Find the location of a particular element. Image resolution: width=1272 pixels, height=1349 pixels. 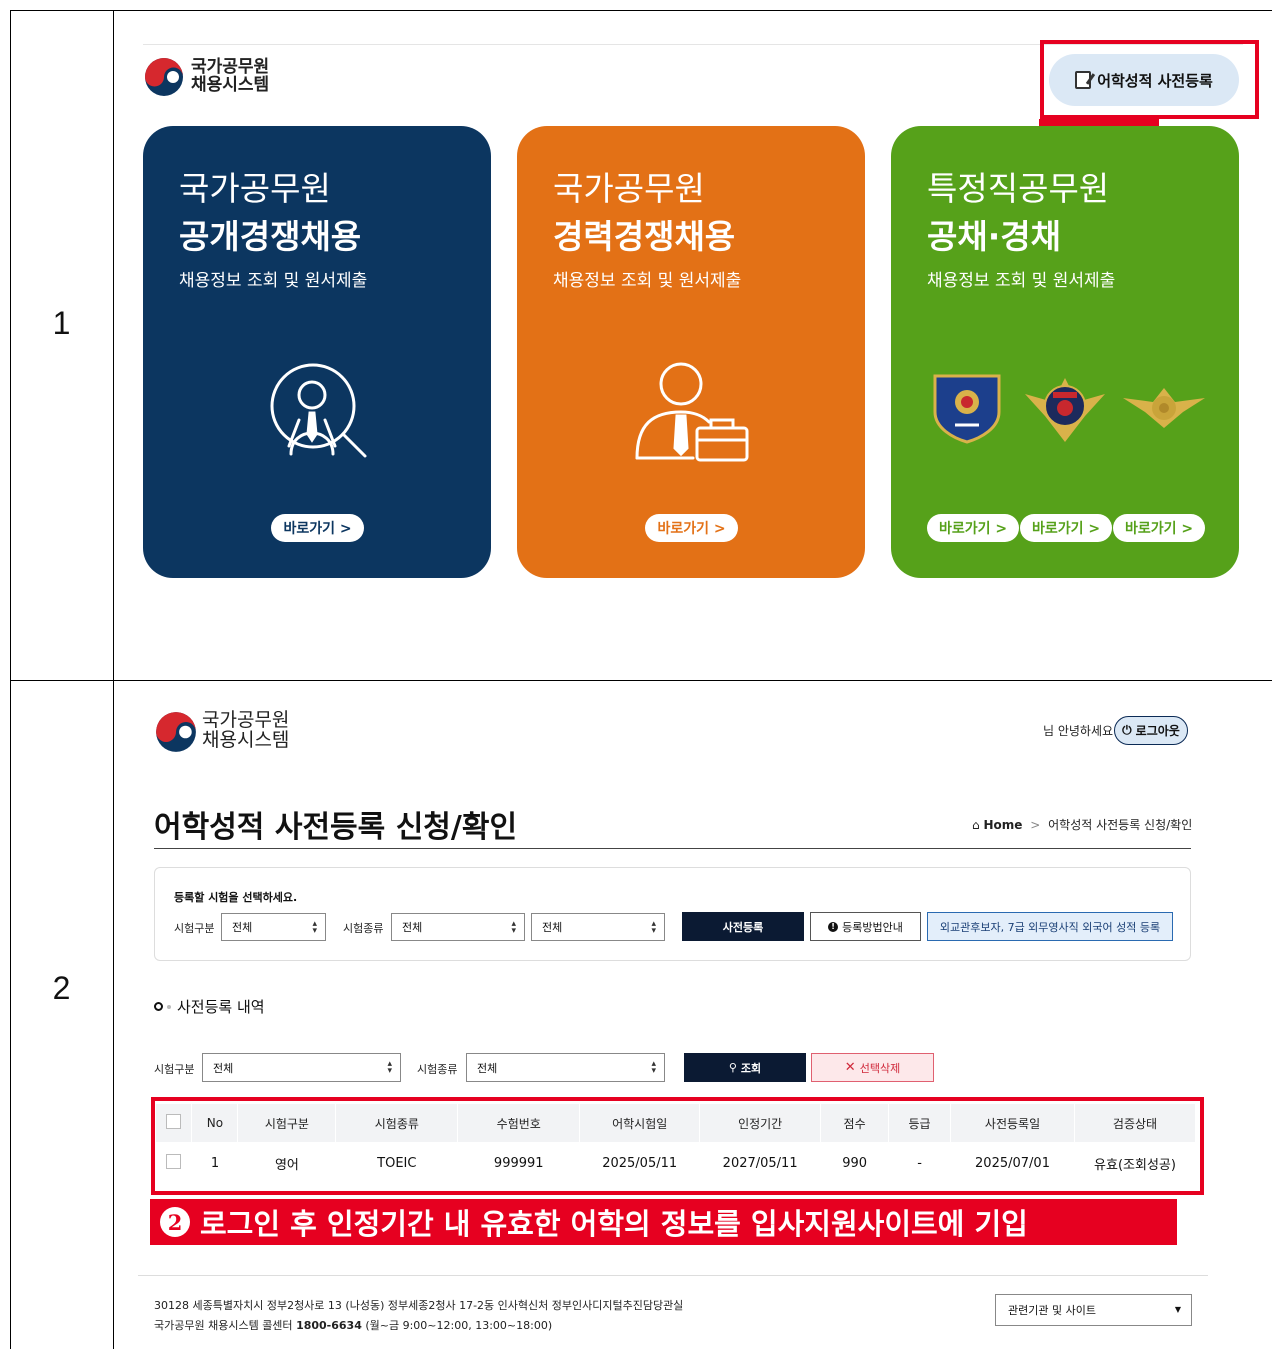

related-sites-label: 관련기관 및 사이트 is located at coordinates (1052, 1310).